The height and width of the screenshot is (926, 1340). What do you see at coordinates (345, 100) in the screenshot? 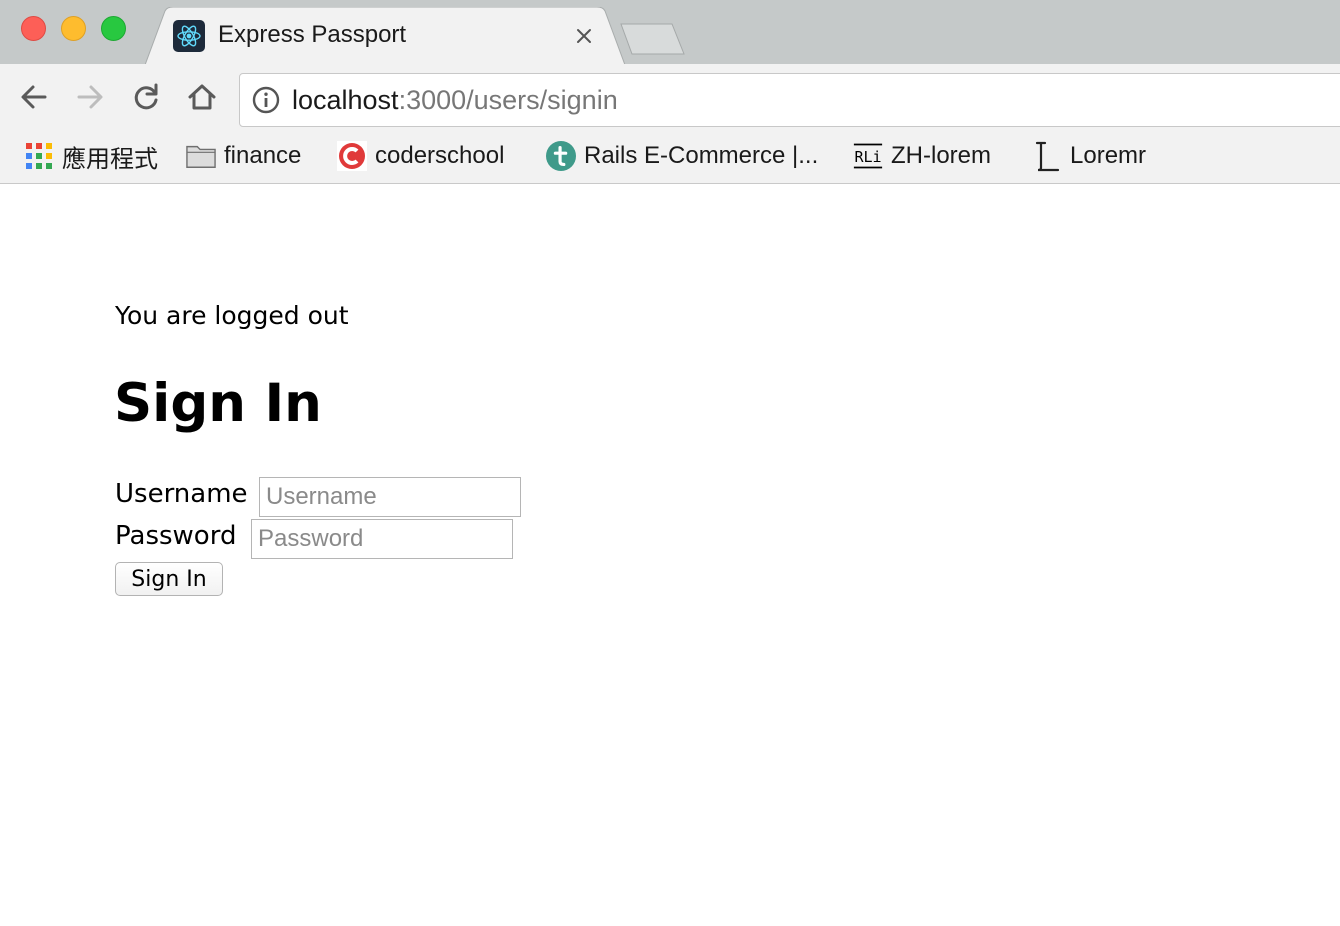
I see `url-host: localhost` at bounding box center [345, 100].